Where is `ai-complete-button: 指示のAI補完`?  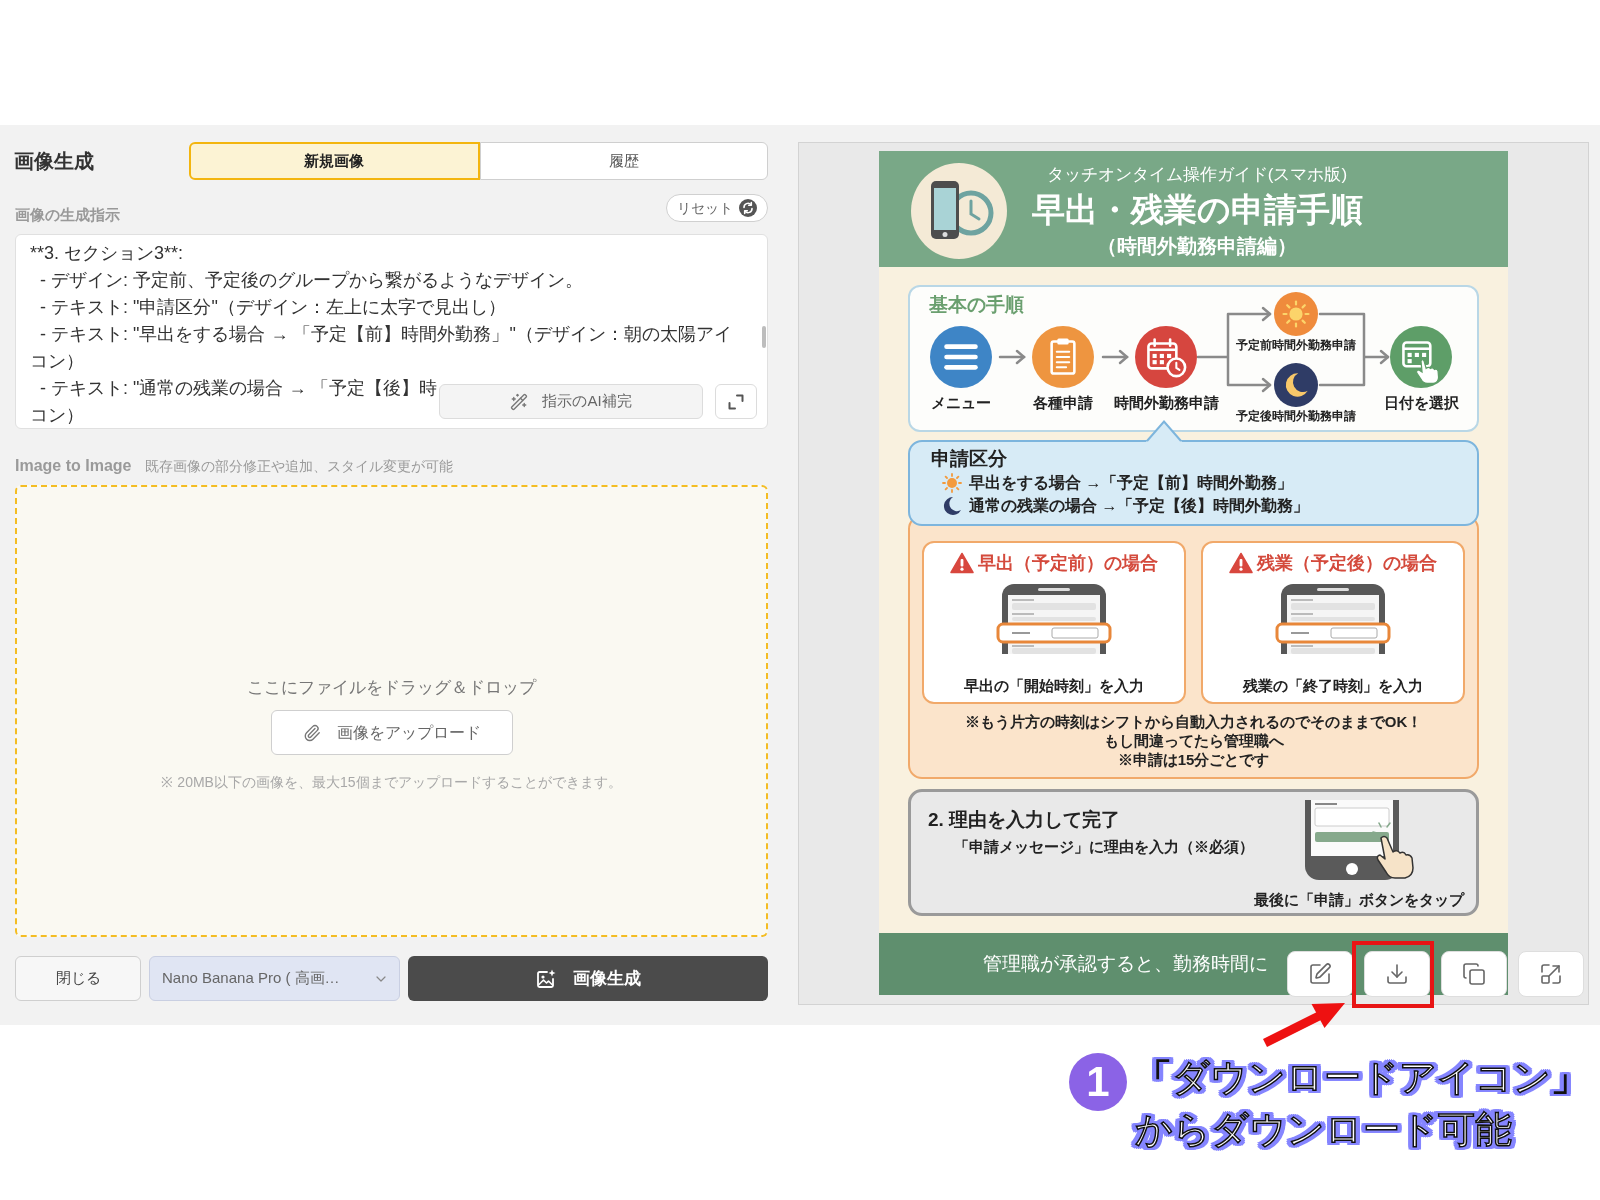 ai-complete-button: 指示のAI補完 is located at coordinates (571, 401).